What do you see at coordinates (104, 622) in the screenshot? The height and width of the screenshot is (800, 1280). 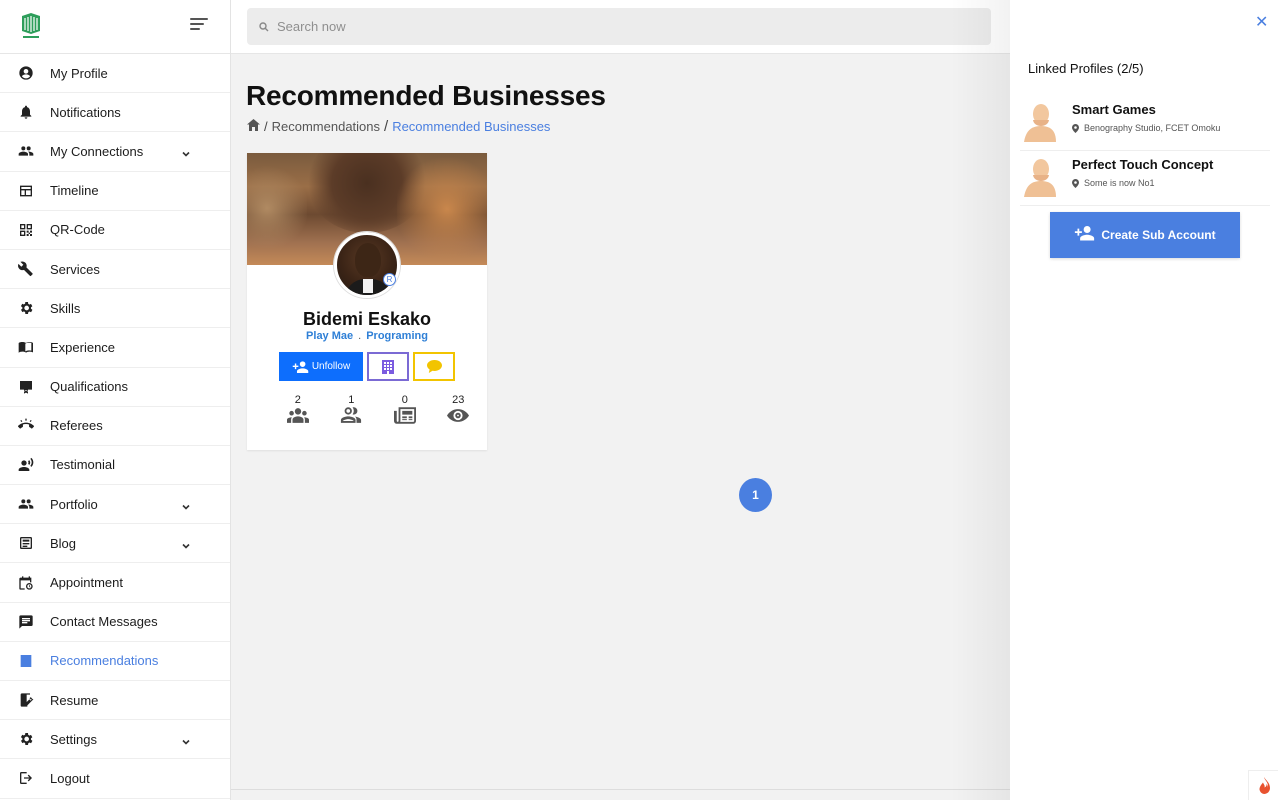 I see `sidebar-item-label: Contact Messages` at bounding box center [104, 622].